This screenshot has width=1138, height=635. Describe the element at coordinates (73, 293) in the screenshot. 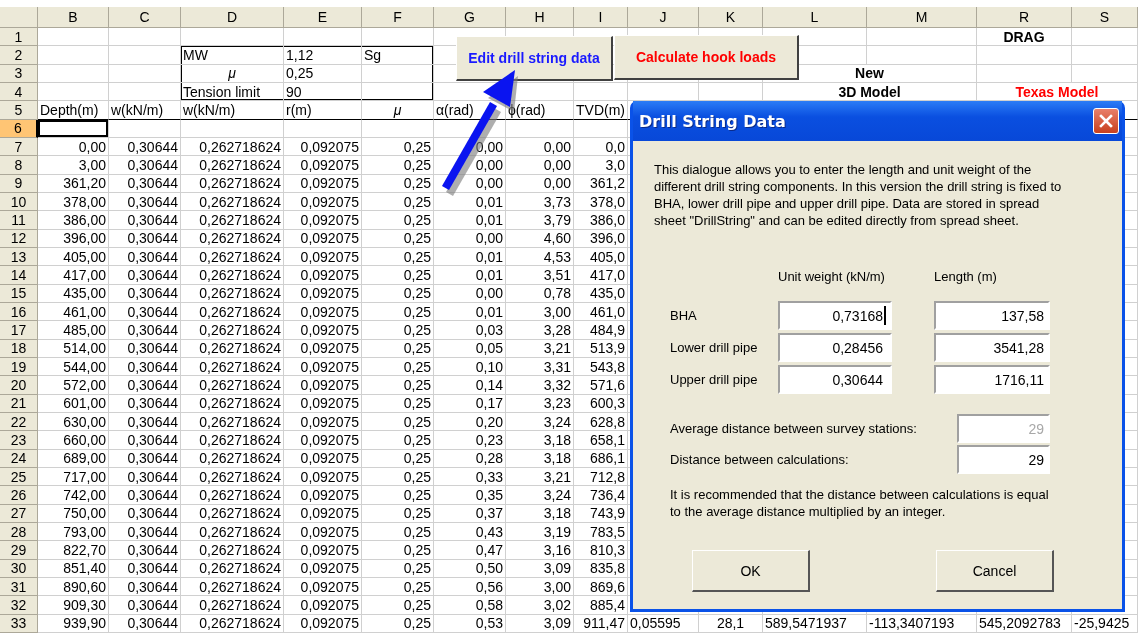

I see `table-cell: 435,00` at that location.